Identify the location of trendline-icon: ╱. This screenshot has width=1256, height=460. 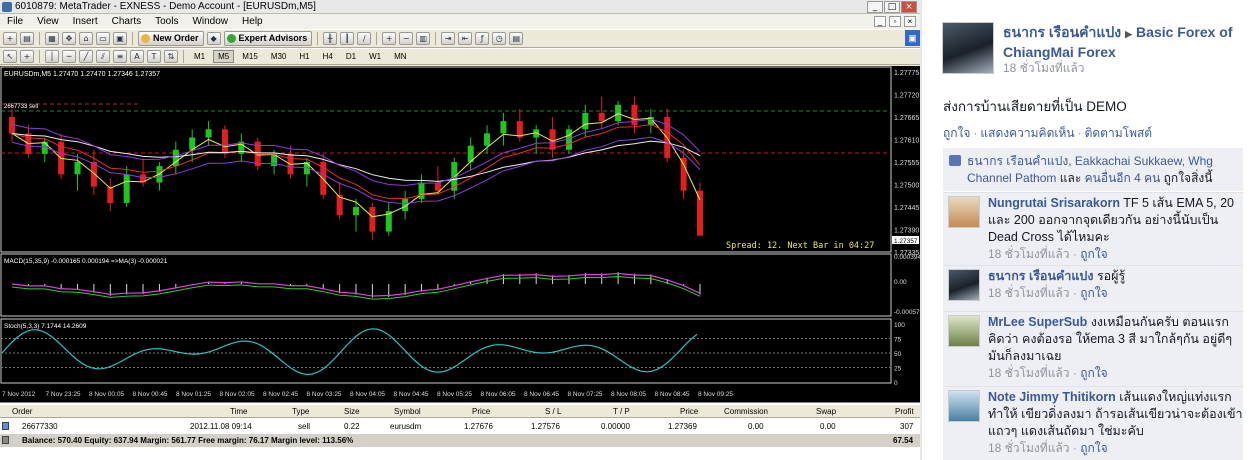
(86, 56).